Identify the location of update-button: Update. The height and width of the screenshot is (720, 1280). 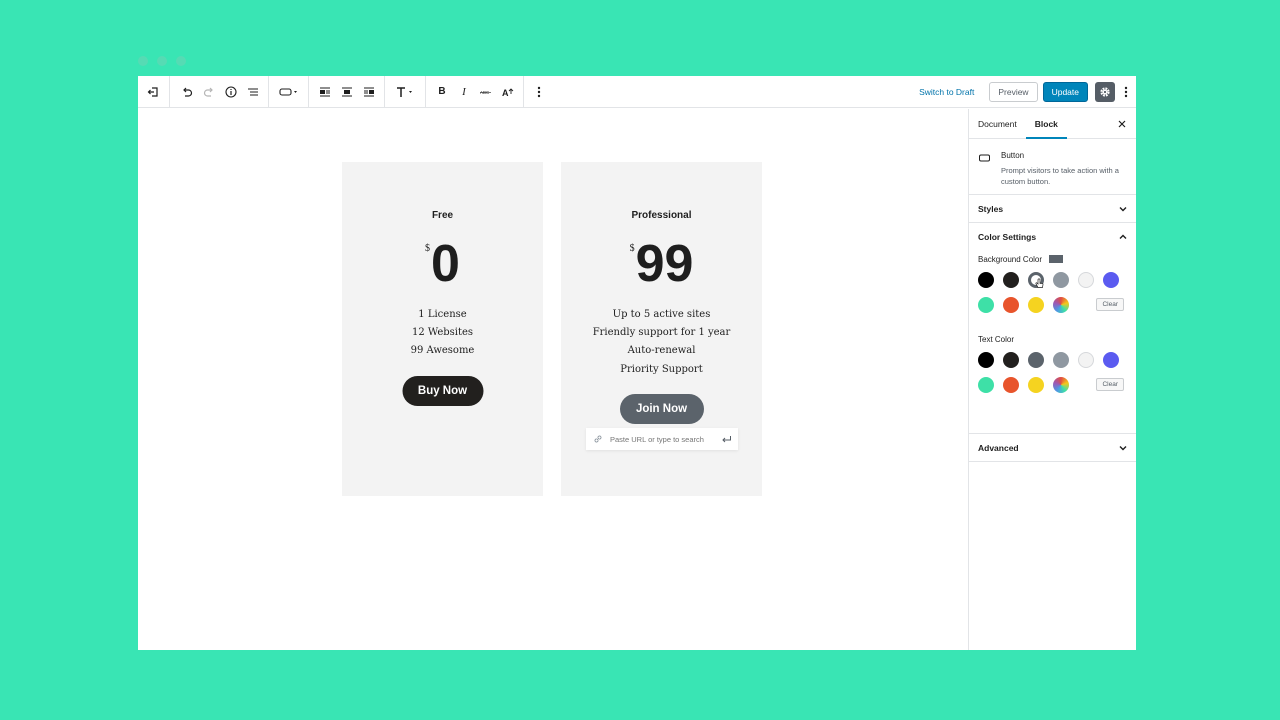
(1065, 92).